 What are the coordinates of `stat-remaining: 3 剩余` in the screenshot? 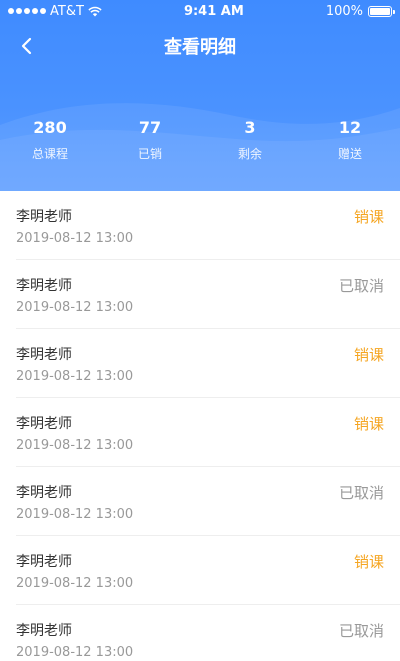 It's located at (250, 140).